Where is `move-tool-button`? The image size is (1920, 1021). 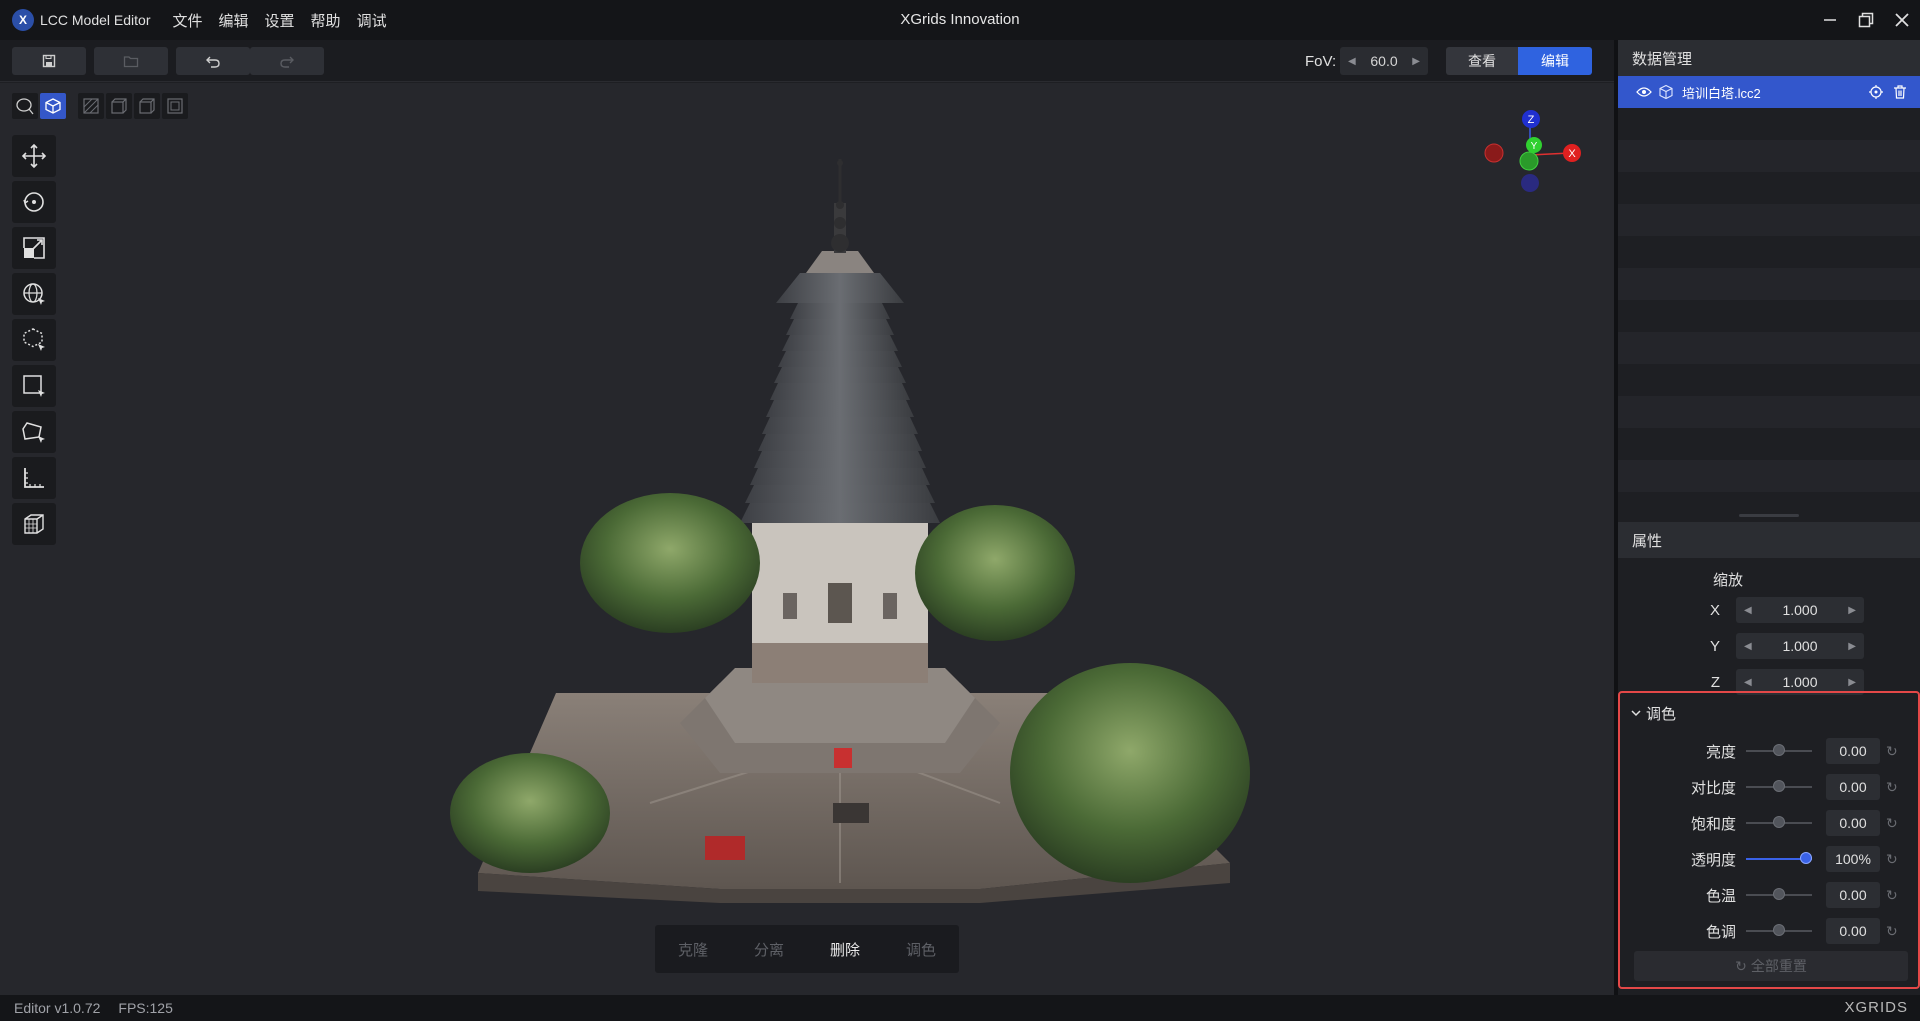 move-tool-button is located at coordinates (34, 156).